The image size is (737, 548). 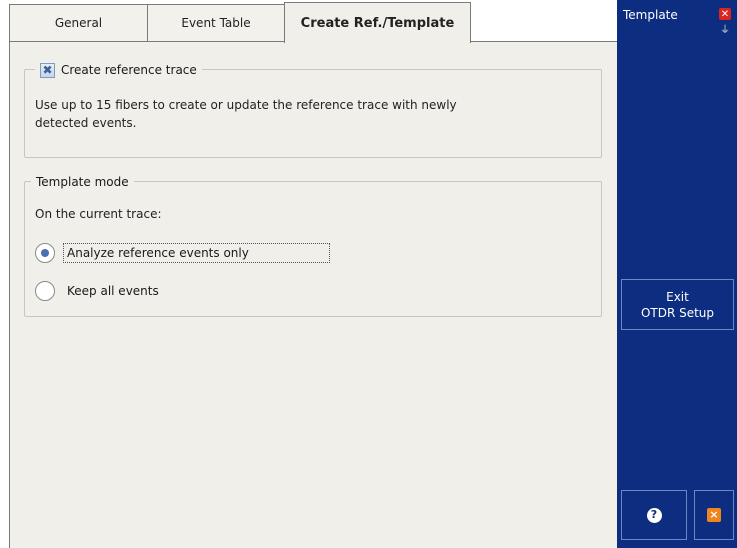 I want to click on description-line-2: detected events., so click(x=86, y=123).